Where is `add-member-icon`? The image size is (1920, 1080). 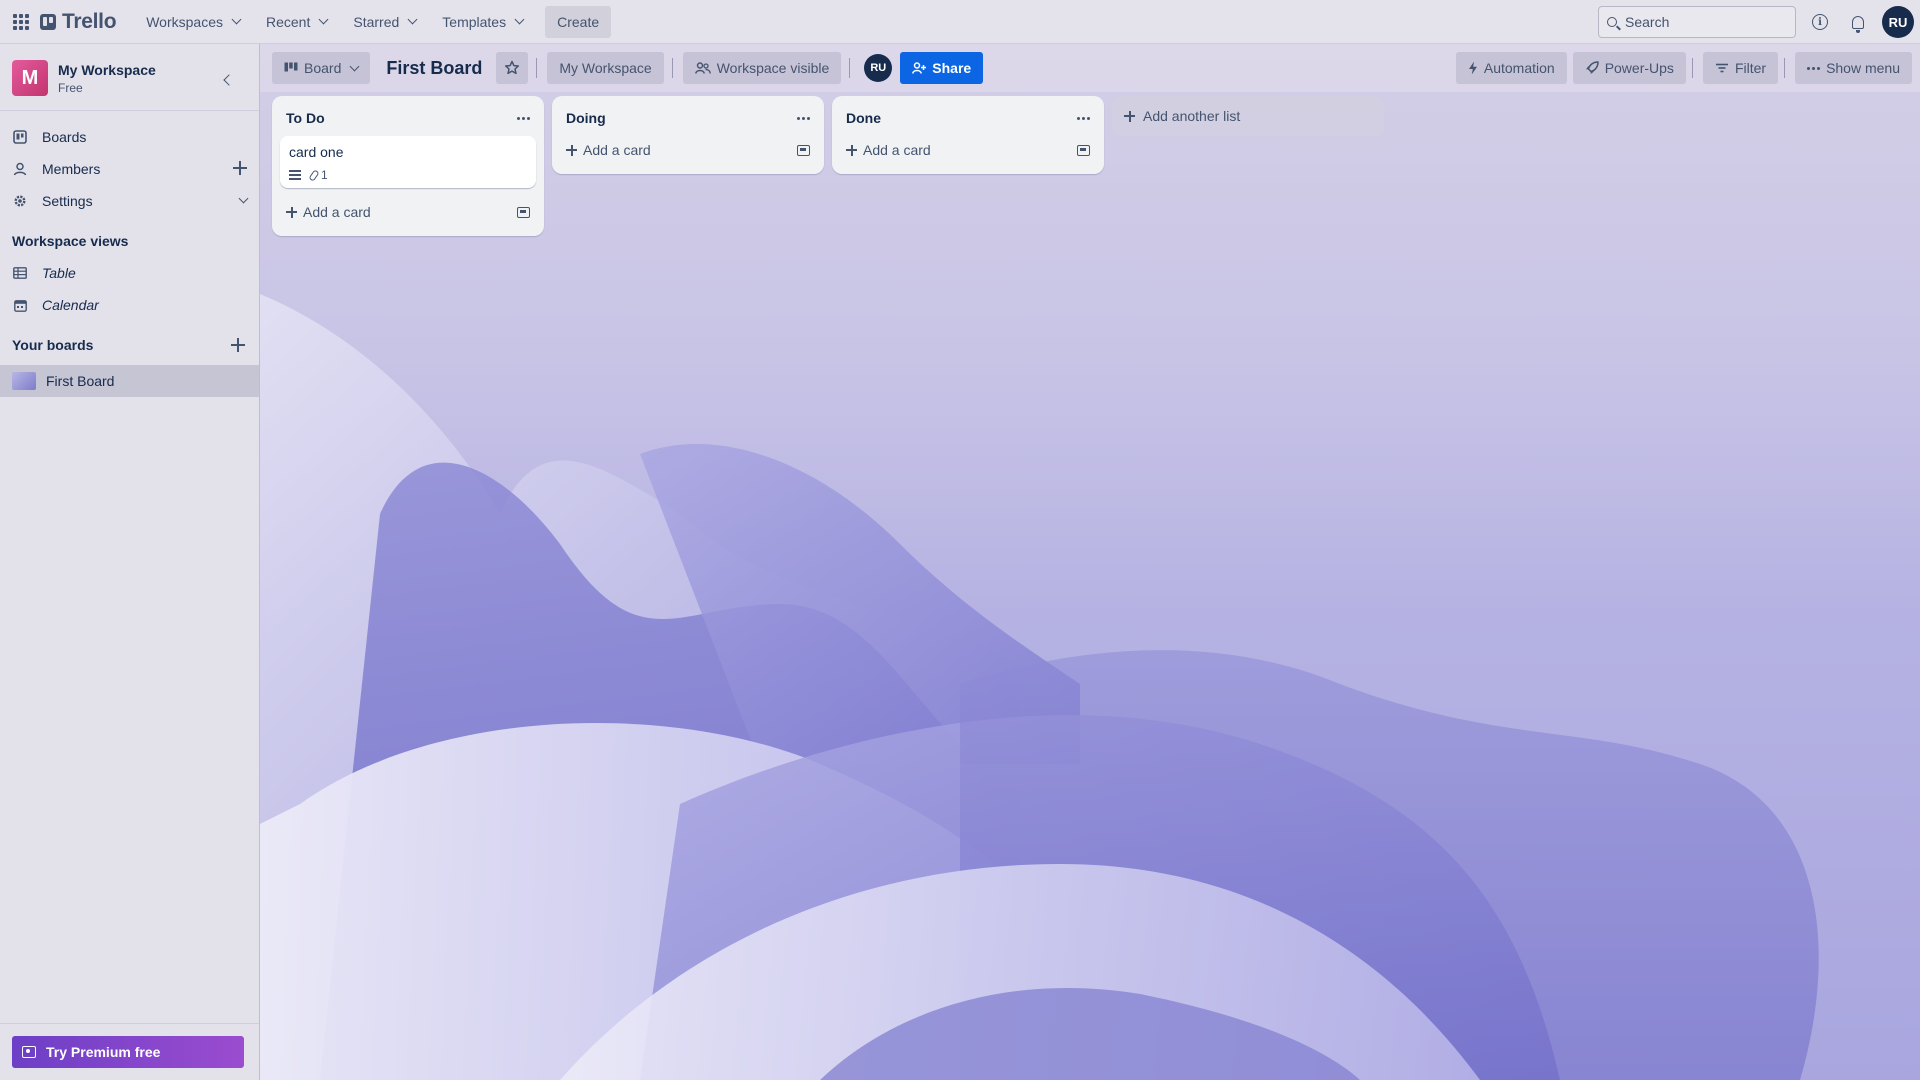 add-member-icon is located at coordinates (240, 168).